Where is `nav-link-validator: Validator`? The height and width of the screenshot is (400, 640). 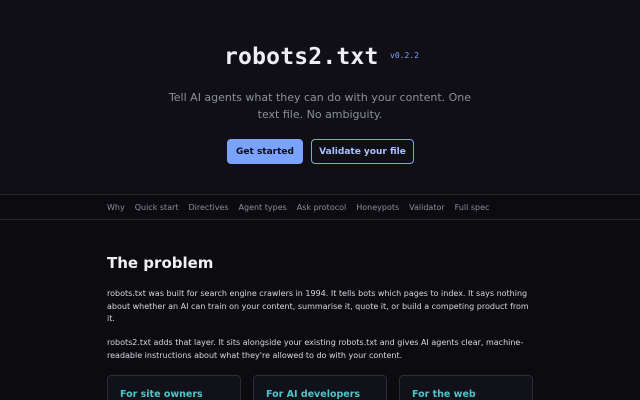 nav-link-validator: Validator is located at coordinates (427, 207).